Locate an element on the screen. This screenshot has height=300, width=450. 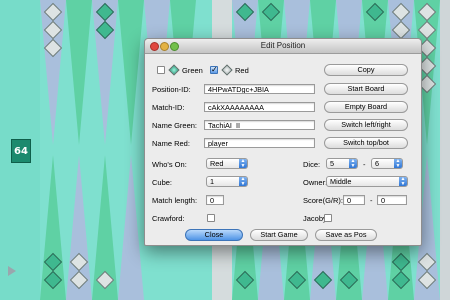
dice-1-select: 5 ▲ ▼ is located at coordinates (342, 163).